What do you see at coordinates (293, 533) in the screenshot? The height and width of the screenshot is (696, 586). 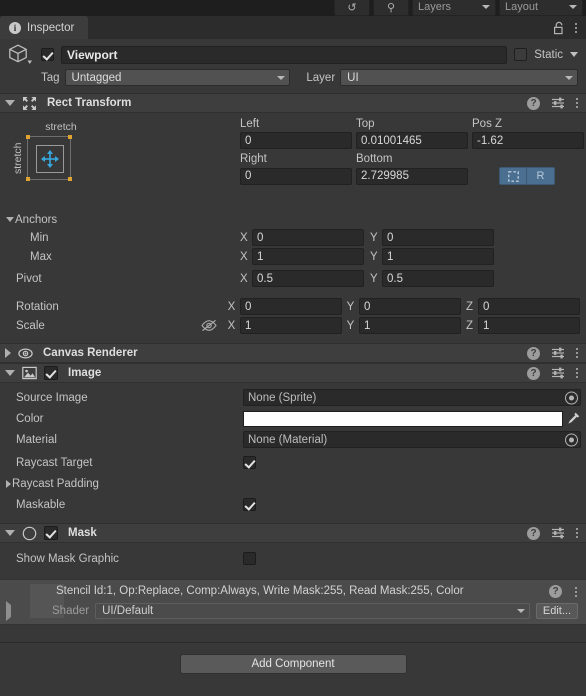 I see `component-header-mask: Mask ?` at bounding box center [293, 533].